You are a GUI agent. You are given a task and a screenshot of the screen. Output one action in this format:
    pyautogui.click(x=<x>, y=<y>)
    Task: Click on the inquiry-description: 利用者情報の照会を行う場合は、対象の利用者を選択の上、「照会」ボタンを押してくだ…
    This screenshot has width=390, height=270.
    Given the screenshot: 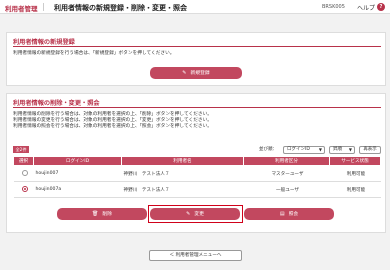 What is the action you would take?
    pyautogui.click(x=112, y=126)
    